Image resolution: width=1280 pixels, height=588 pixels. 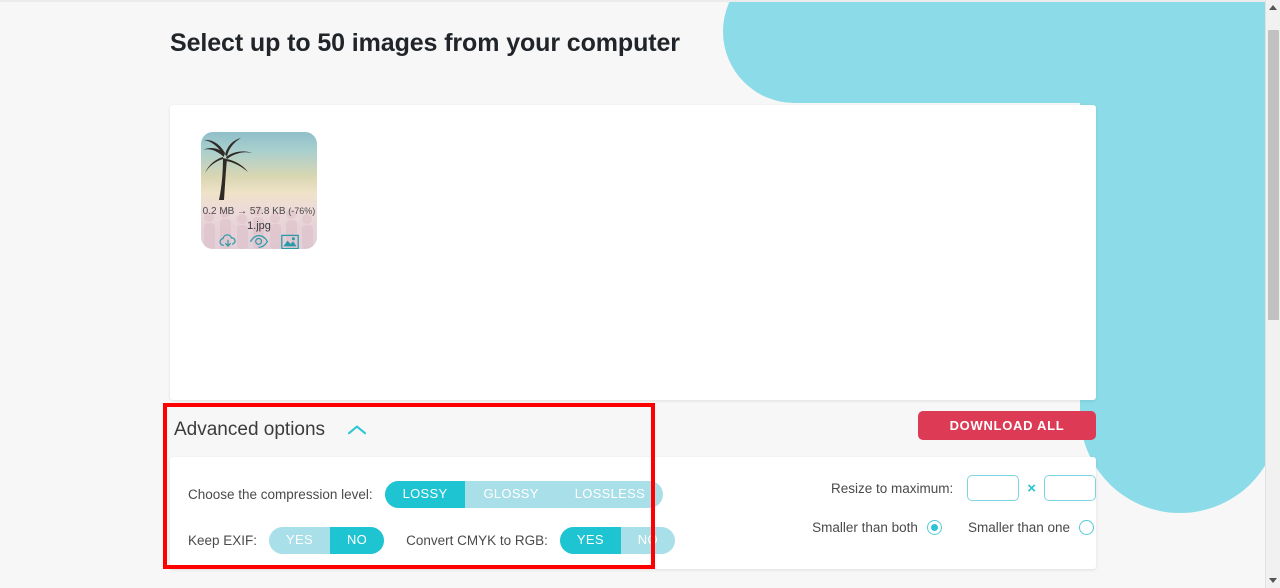 I want to click on resize-height-input, so click(x=1070, y=488).